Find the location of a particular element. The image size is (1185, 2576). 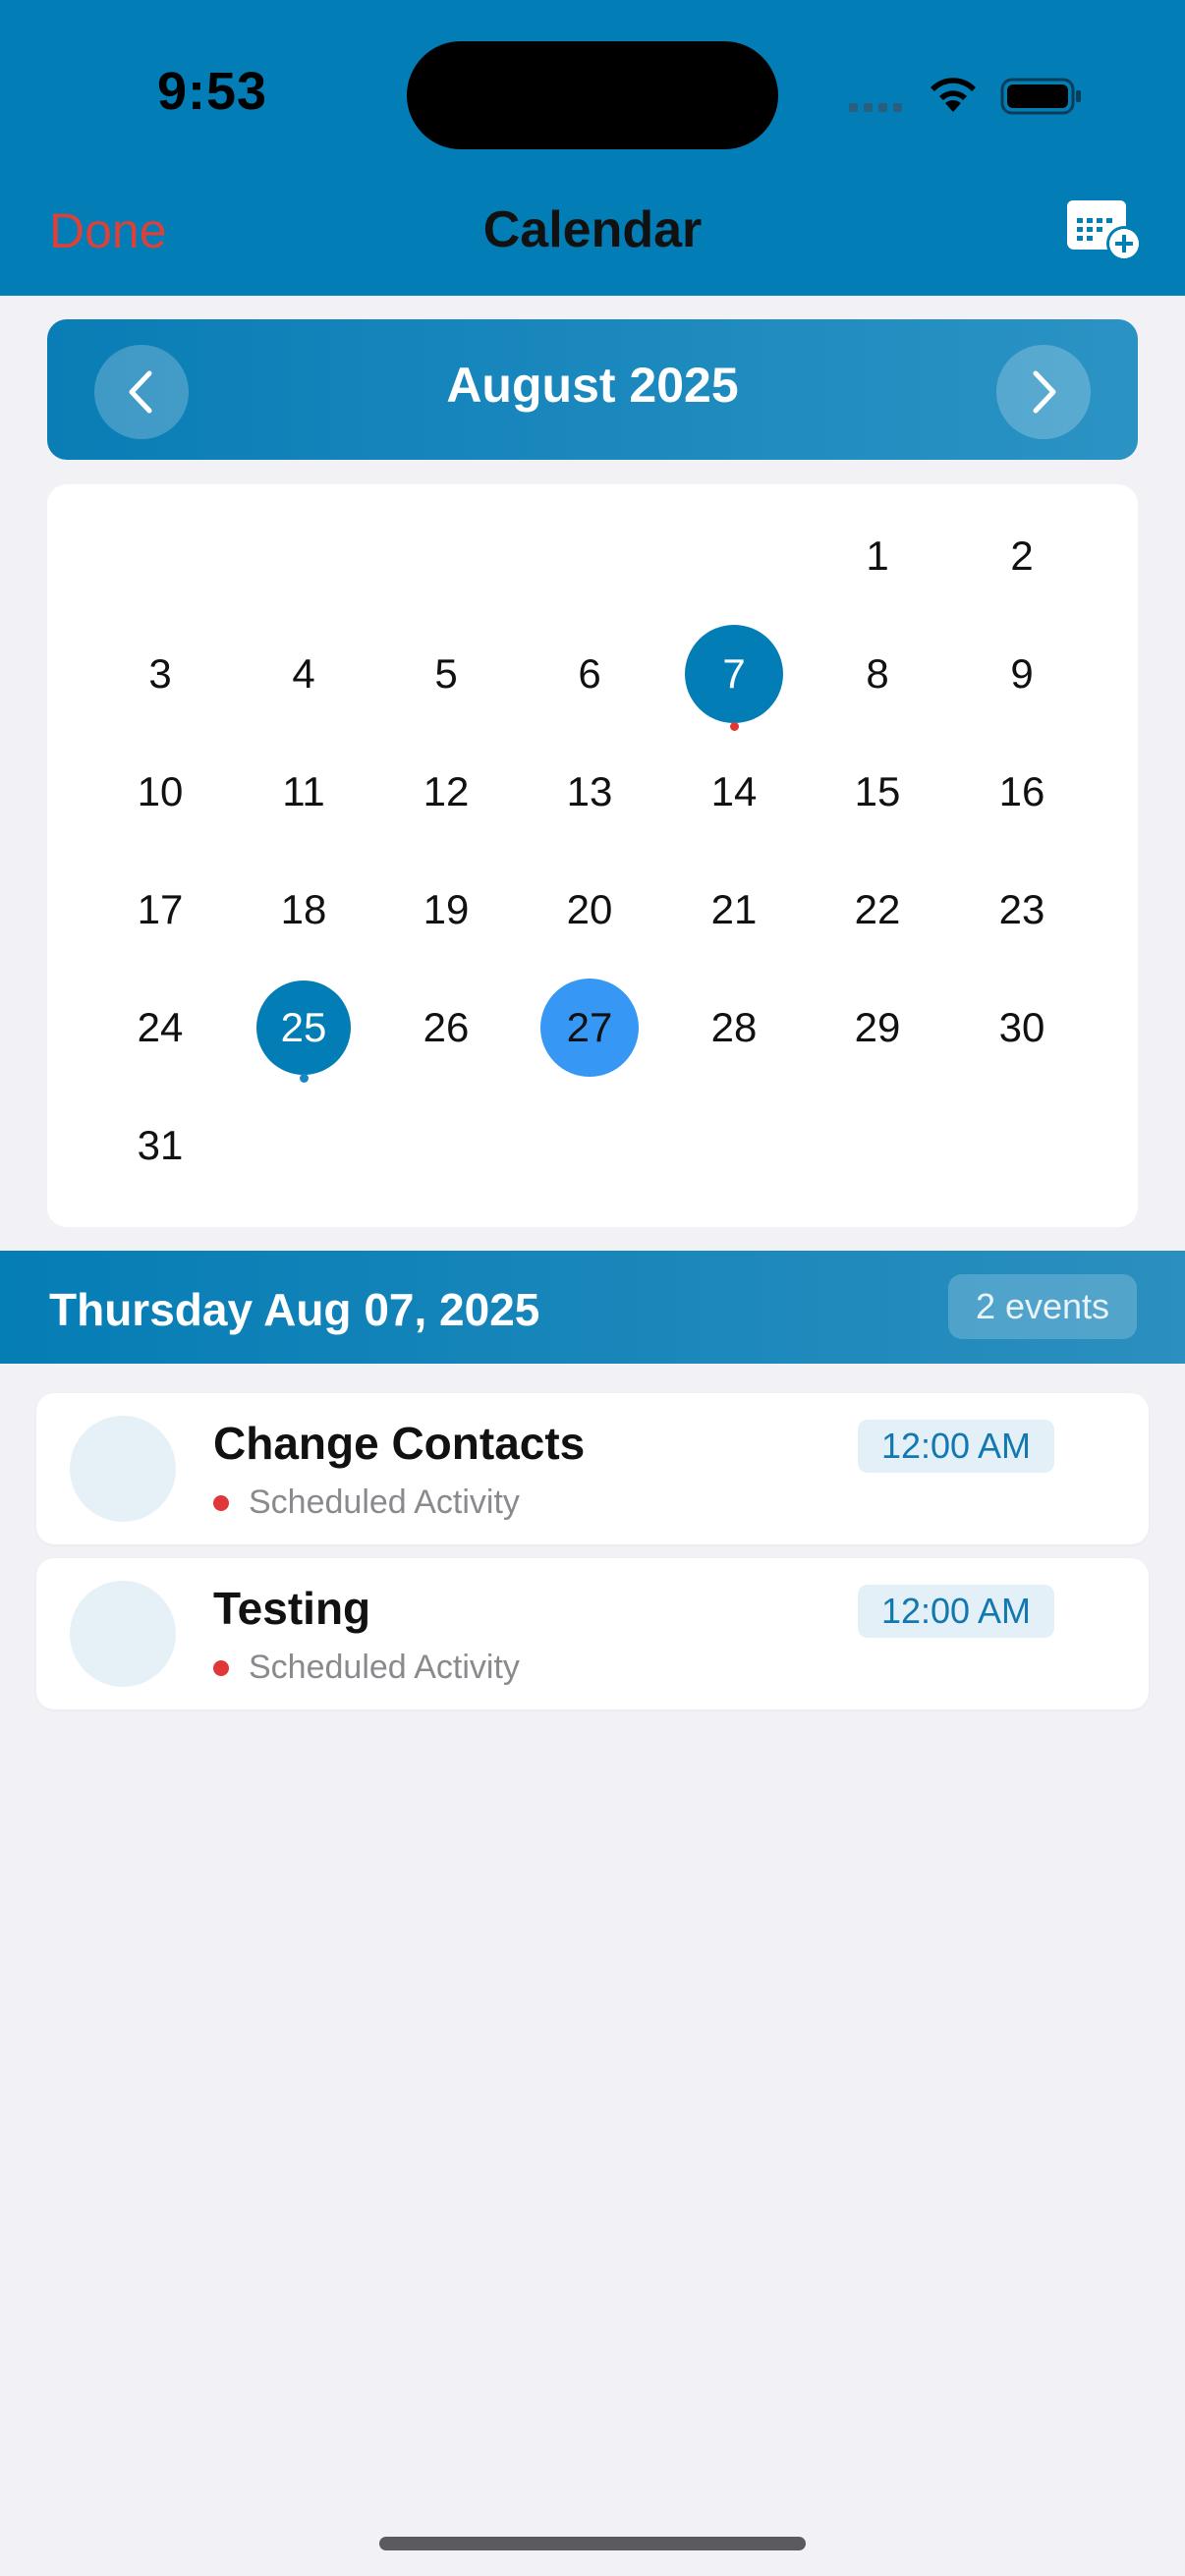

calendar-day-28: 28 is located at coordinates (734, 1028).